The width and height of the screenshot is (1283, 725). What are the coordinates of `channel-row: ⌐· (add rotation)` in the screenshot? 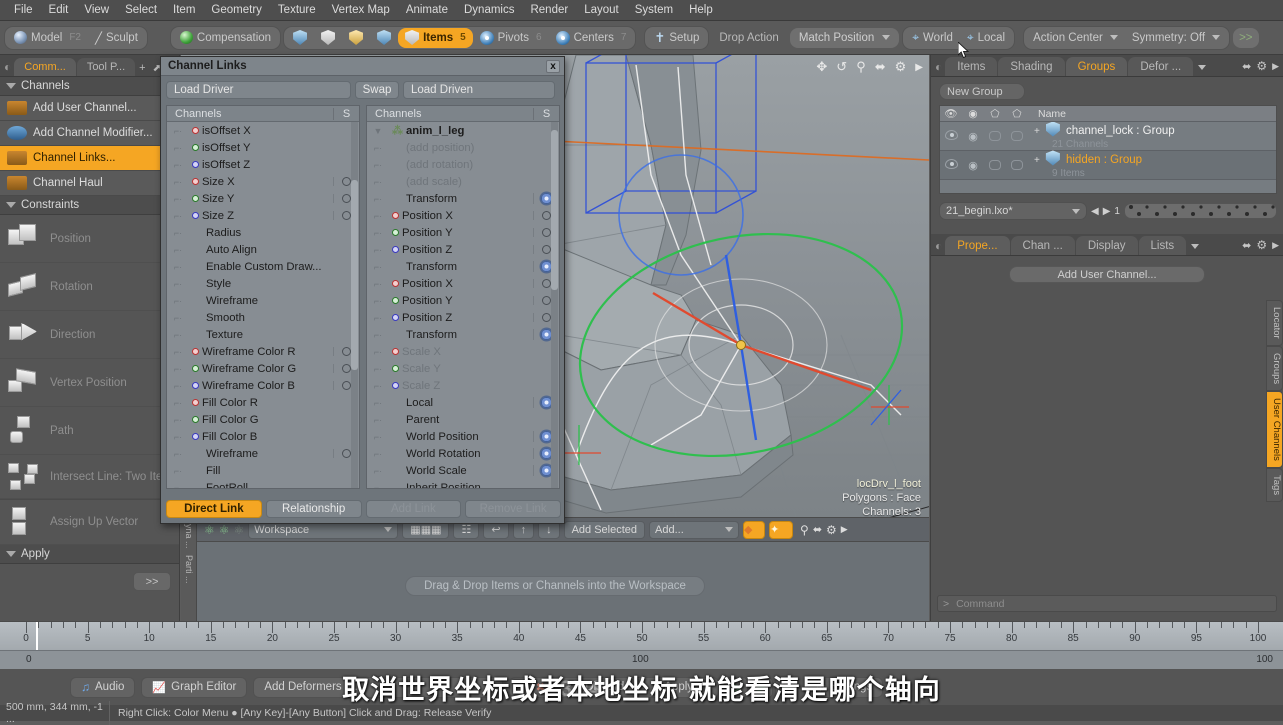 It's located at (463, 164).